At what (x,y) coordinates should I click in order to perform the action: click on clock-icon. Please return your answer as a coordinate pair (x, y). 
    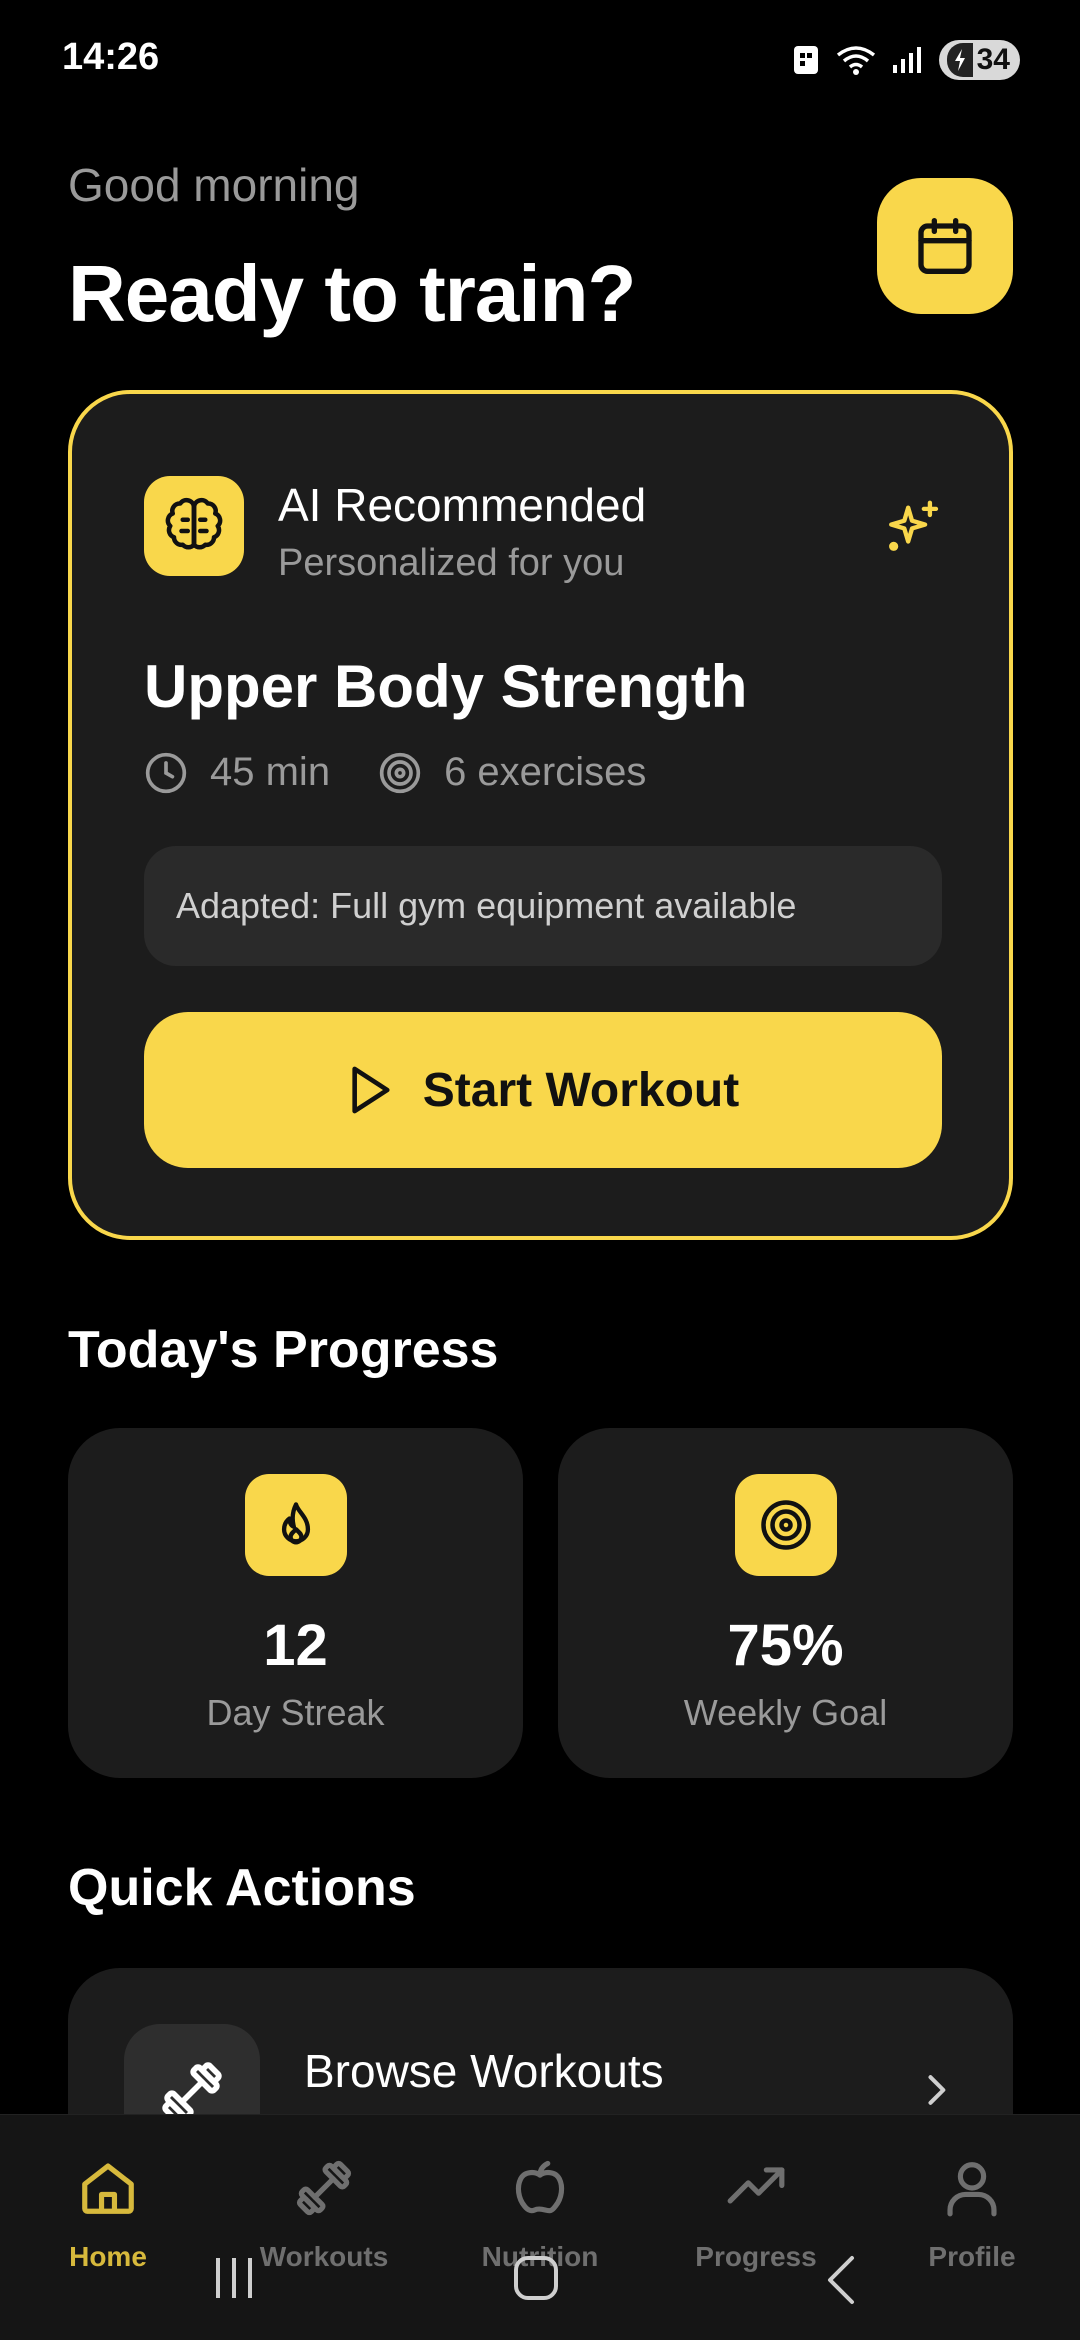
    Looking at the image, I should click on (166, 772).